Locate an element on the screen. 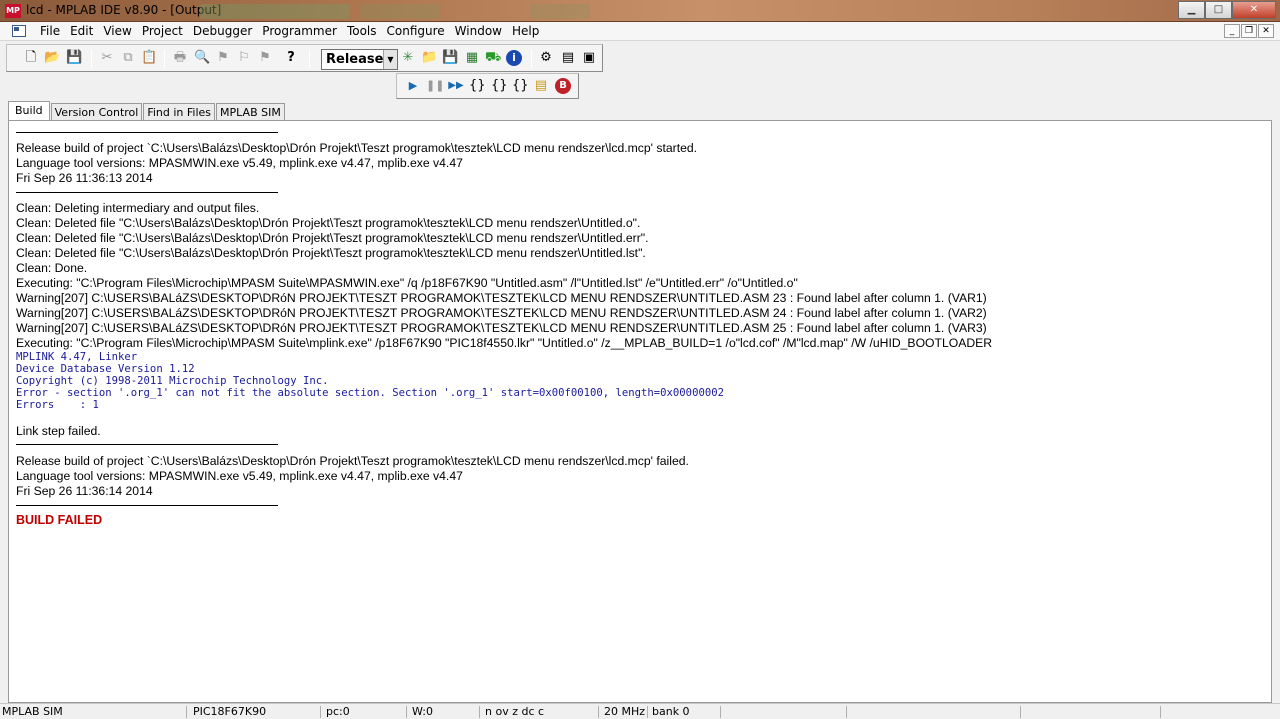  memory-icon: ▤ is located at coordinates (568, 58).